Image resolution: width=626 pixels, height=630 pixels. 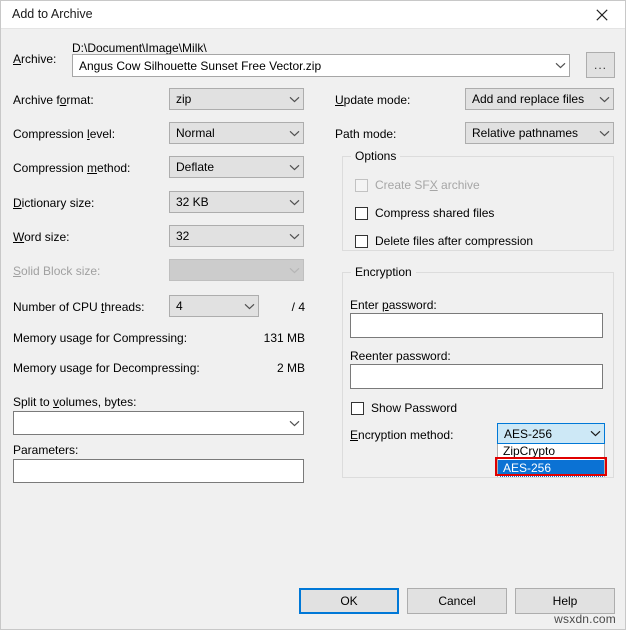 I want to click on delete-files-after-compression-checkbox: Delete files after compression, so click(x=444, y=241).